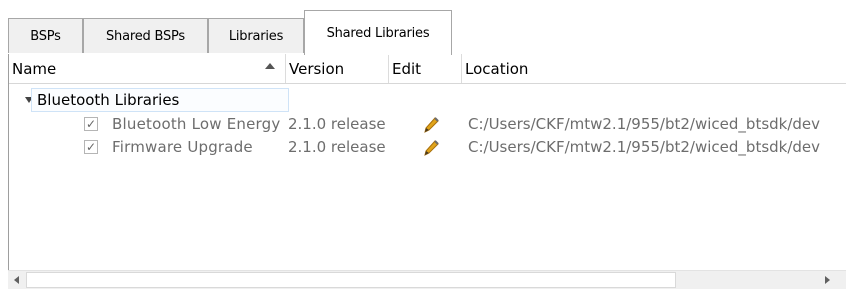 The image size is (846, 289). Describe the element at coordinates (427, 100) in the screenshot. I see `group-row-bluetooth-libraries: Bluetooth Libraries` at that location.